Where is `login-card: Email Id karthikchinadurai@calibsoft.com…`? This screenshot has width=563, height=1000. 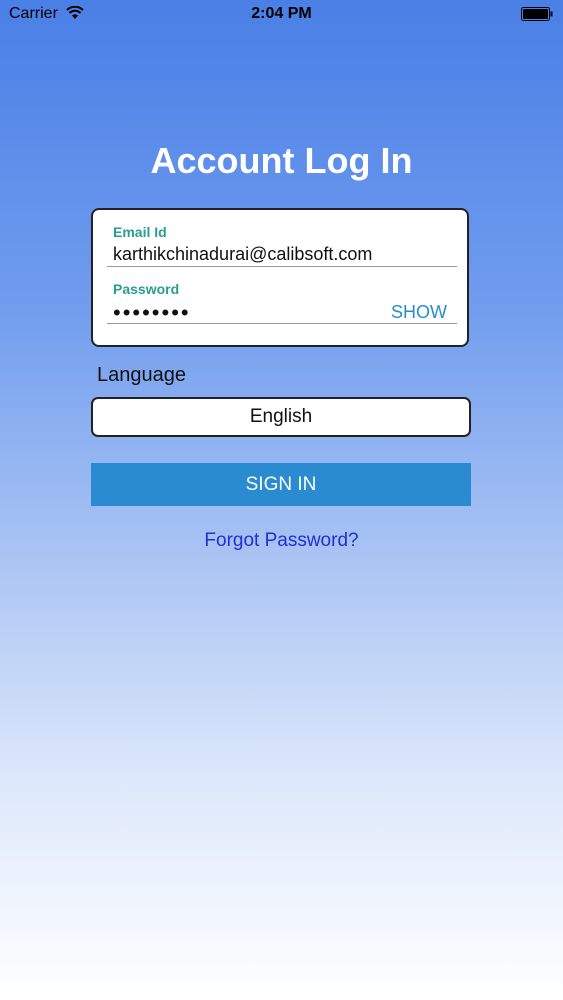
login-card: Email Id karthikchinadurai@calibsoft.com… is located at coordinates (280, 277).